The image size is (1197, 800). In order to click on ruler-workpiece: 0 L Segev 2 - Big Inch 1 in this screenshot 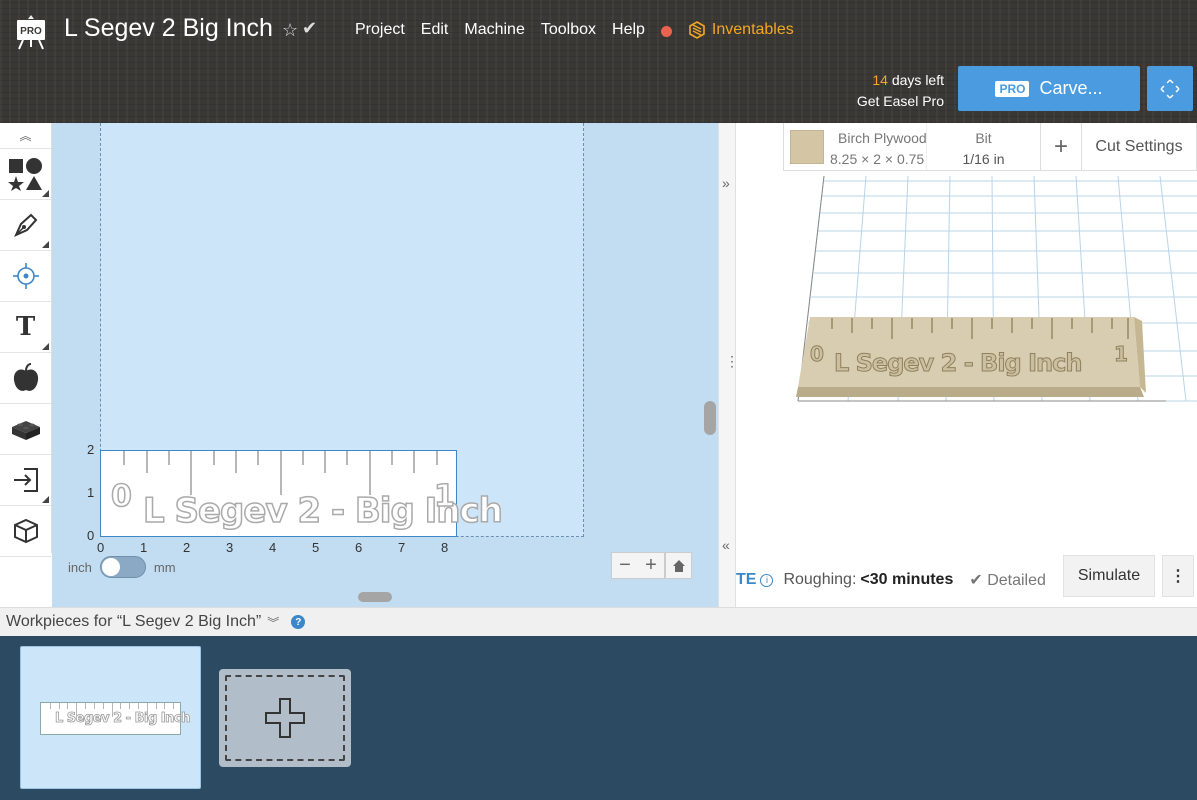, I will do `click(302, 493)`.